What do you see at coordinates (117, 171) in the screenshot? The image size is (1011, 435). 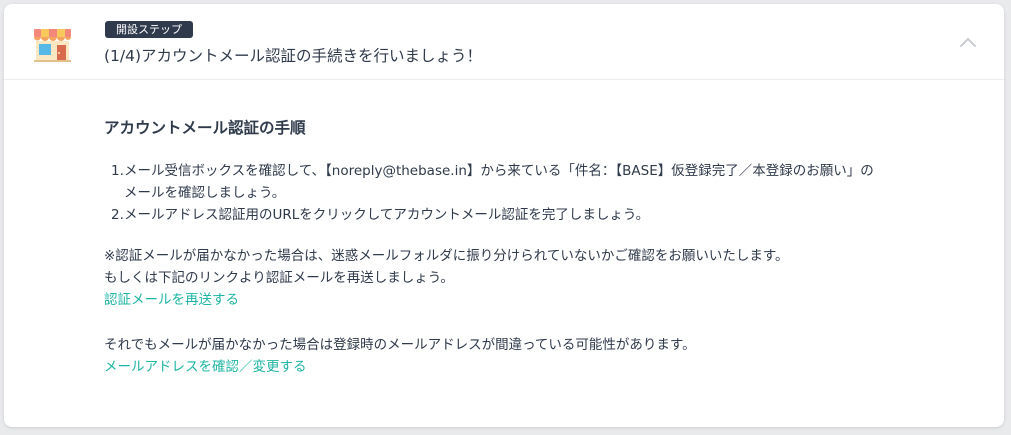 I see `step-number: 1.` at bounding box center [117, 171].